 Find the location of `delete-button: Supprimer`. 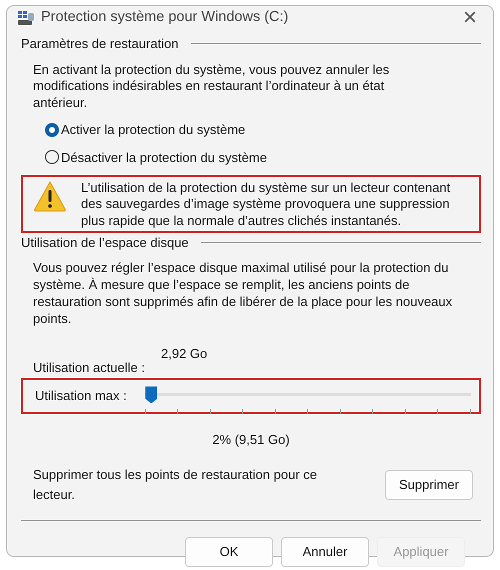

delete-button: Supprimer is located at coordinates (429, 485).